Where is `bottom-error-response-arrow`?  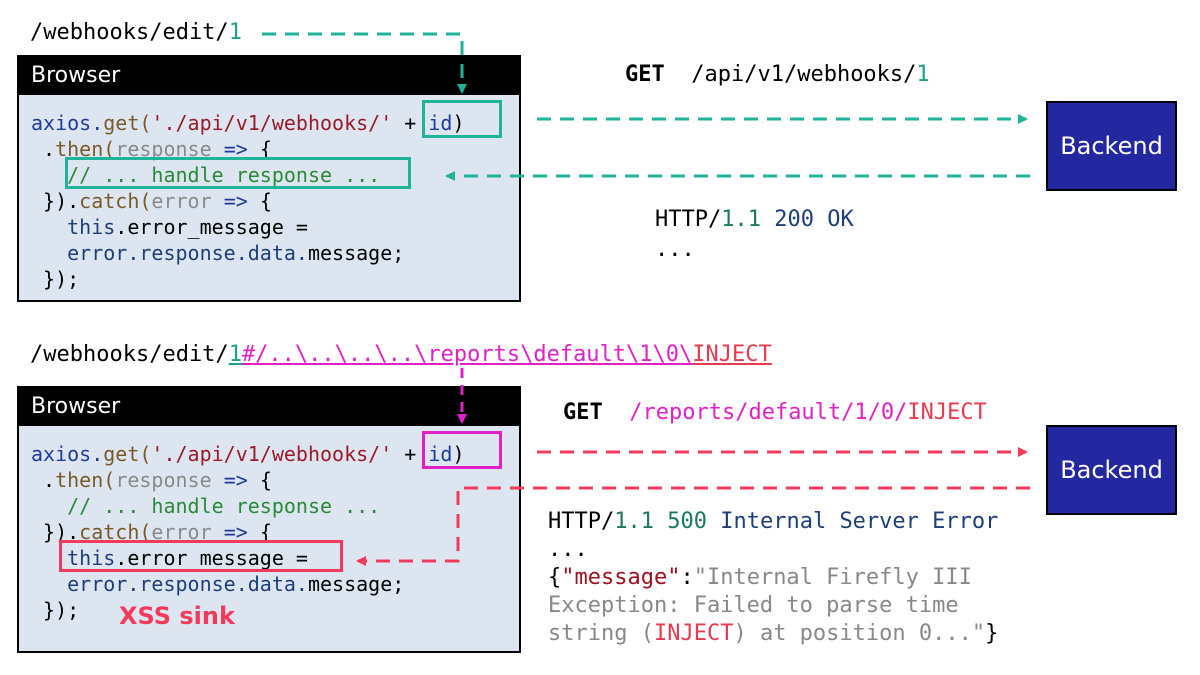
bottom-error-response-arrow is located at coordinates (693, 526).